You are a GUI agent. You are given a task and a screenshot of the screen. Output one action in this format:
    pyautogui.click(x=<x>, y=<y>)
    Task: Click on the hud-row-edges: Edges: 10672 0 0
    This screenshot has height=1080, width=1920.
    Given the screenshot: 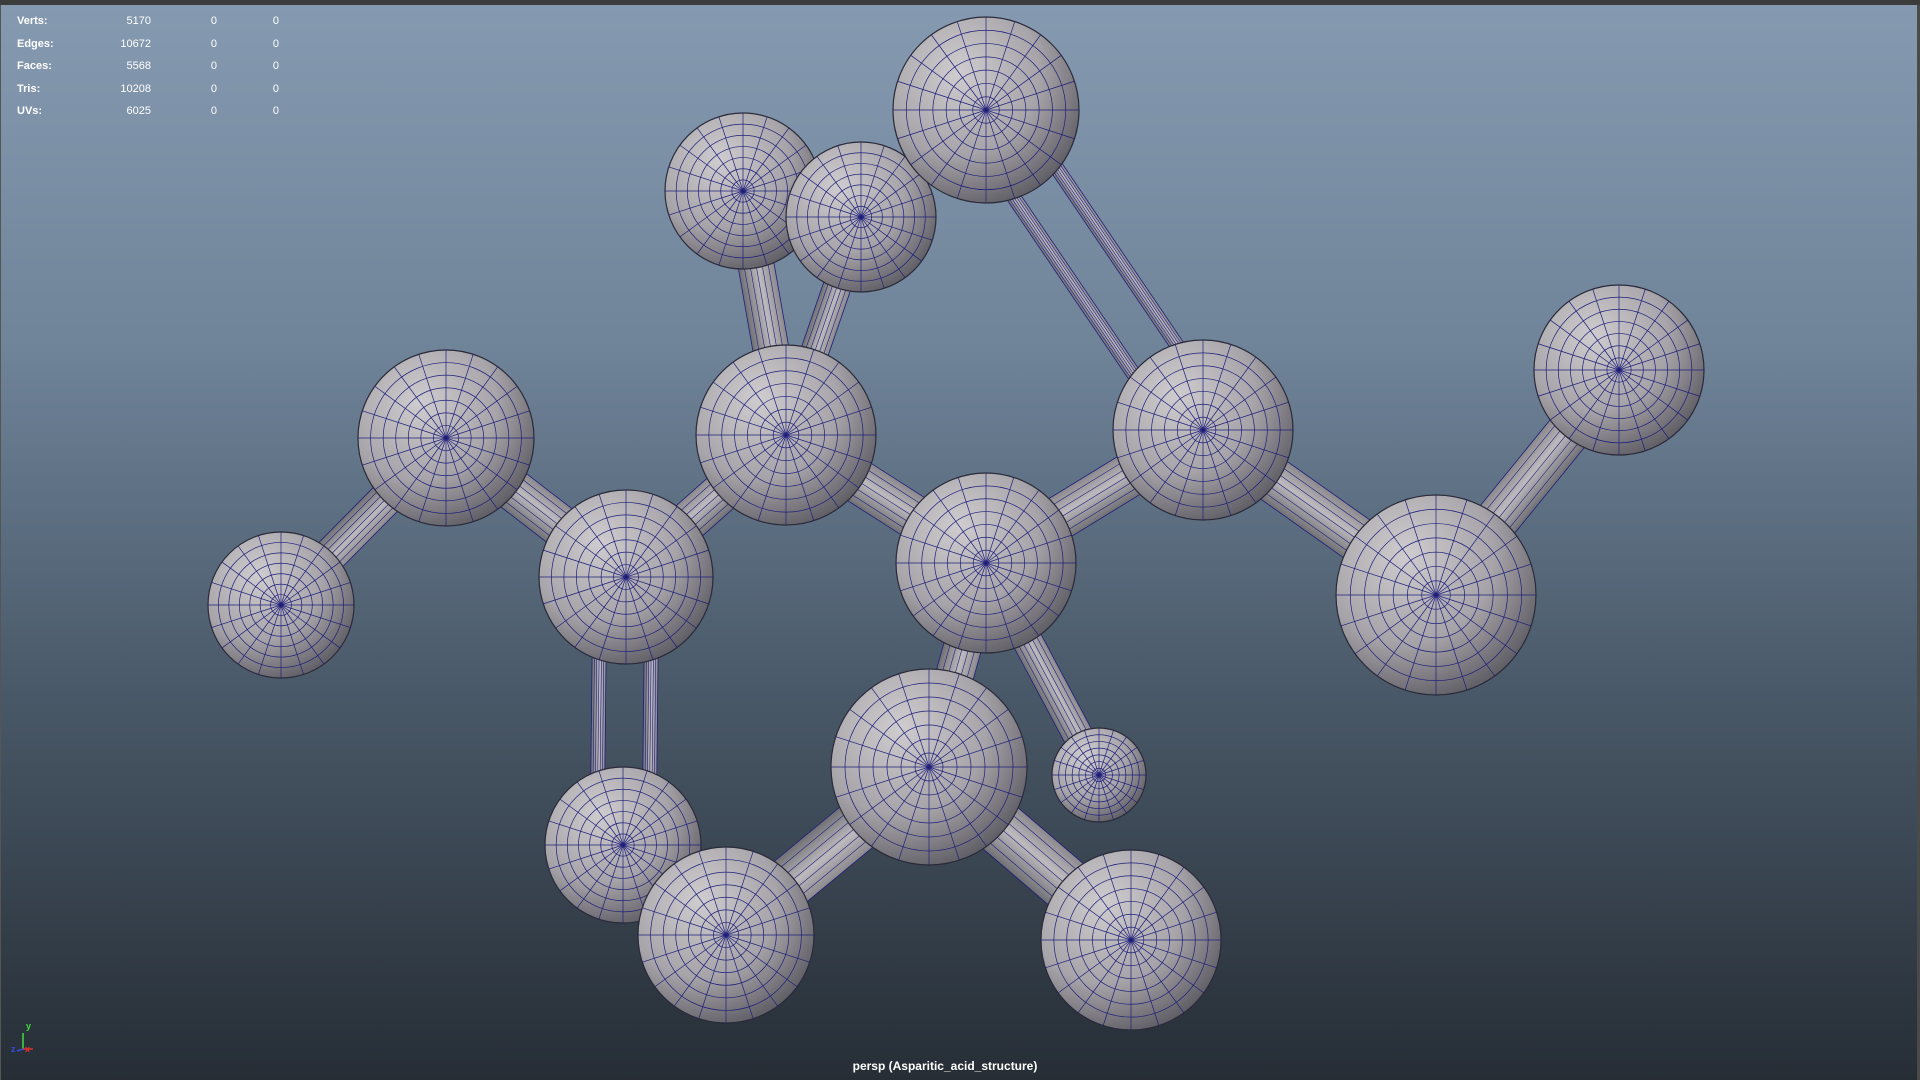 What is the action you would take?
    pyautogui.click(x=152, y=44)
    